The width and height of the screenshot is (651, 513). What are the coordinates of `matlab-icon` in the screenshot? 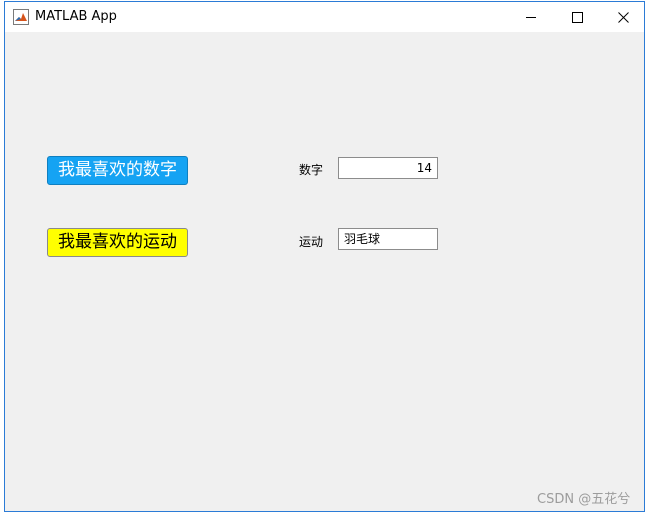 It's located at (21, 17).